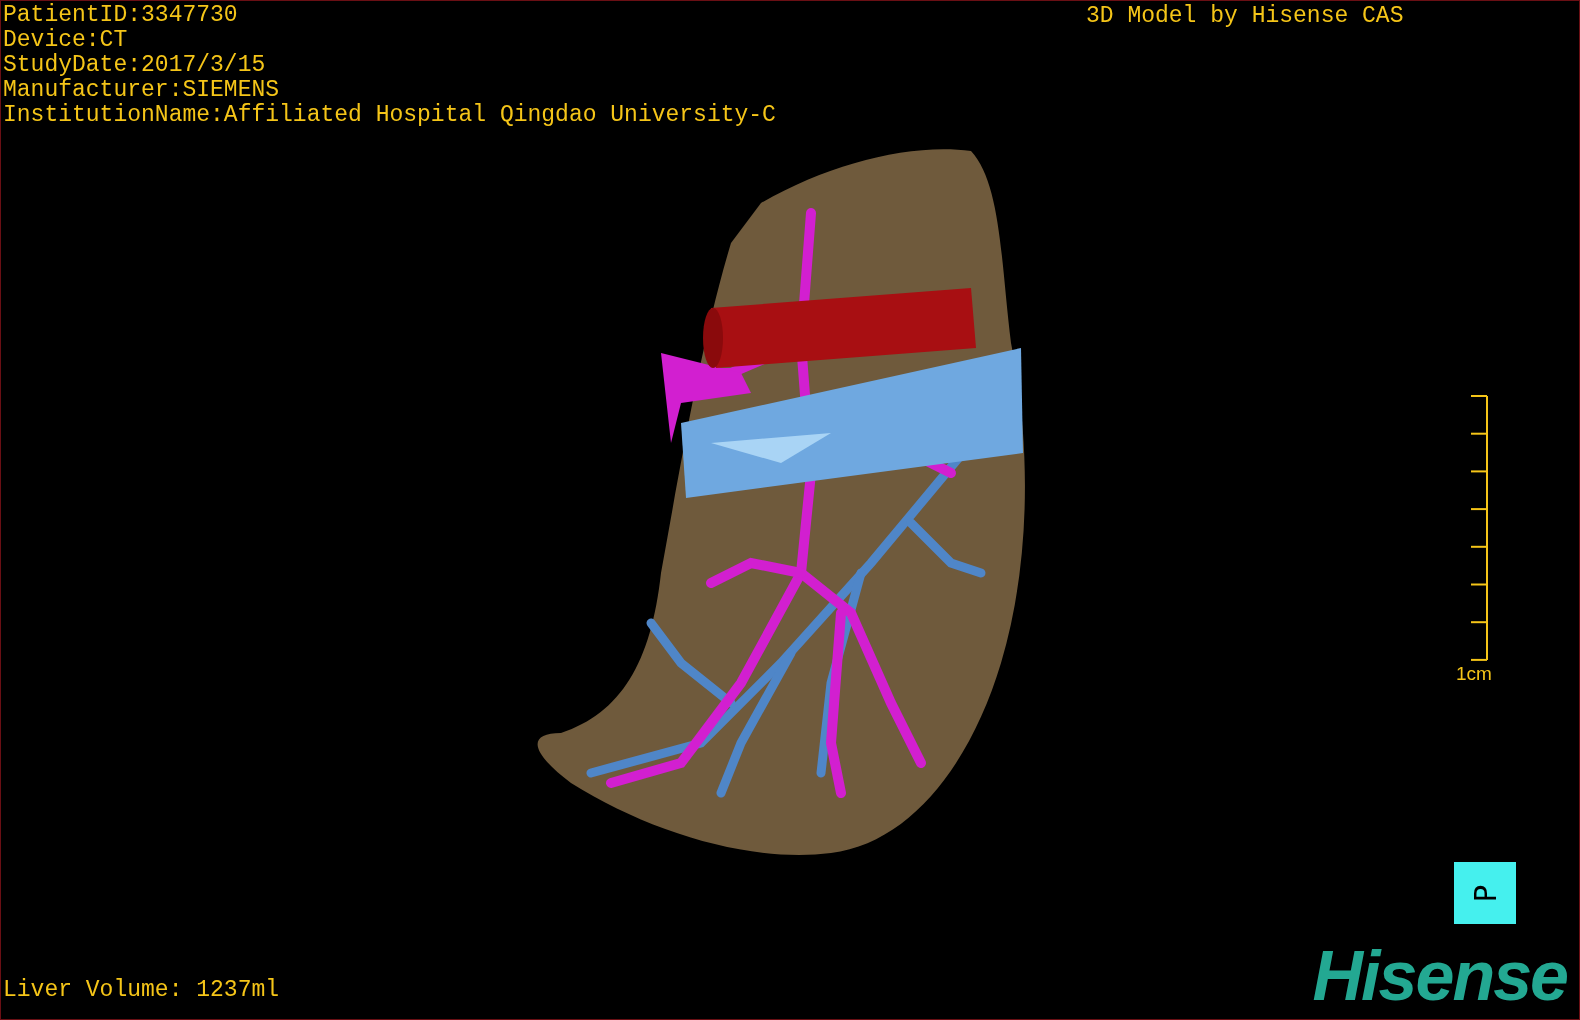  What do you see at coordinates (141, 990) in the screenshot?
I see `liver-volume-text: Liver Volume: 1237ml` at bounding box center [141, 990].